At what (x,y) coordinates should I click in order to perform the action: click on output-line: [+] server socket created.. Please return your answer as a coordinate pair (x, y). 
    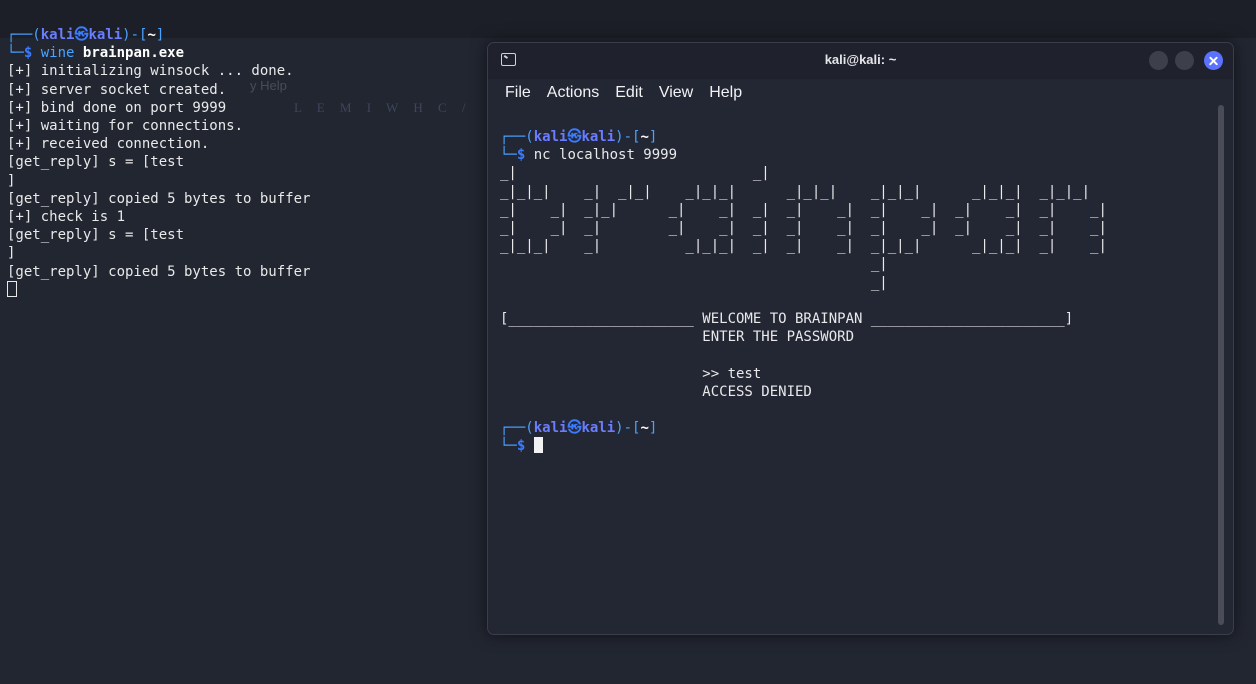
    Looking at the image, I should click on (117, 89).